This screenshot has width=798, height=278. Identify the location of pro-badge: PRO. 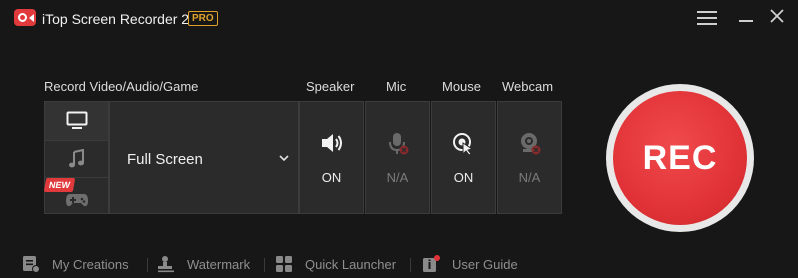
(203, 18).